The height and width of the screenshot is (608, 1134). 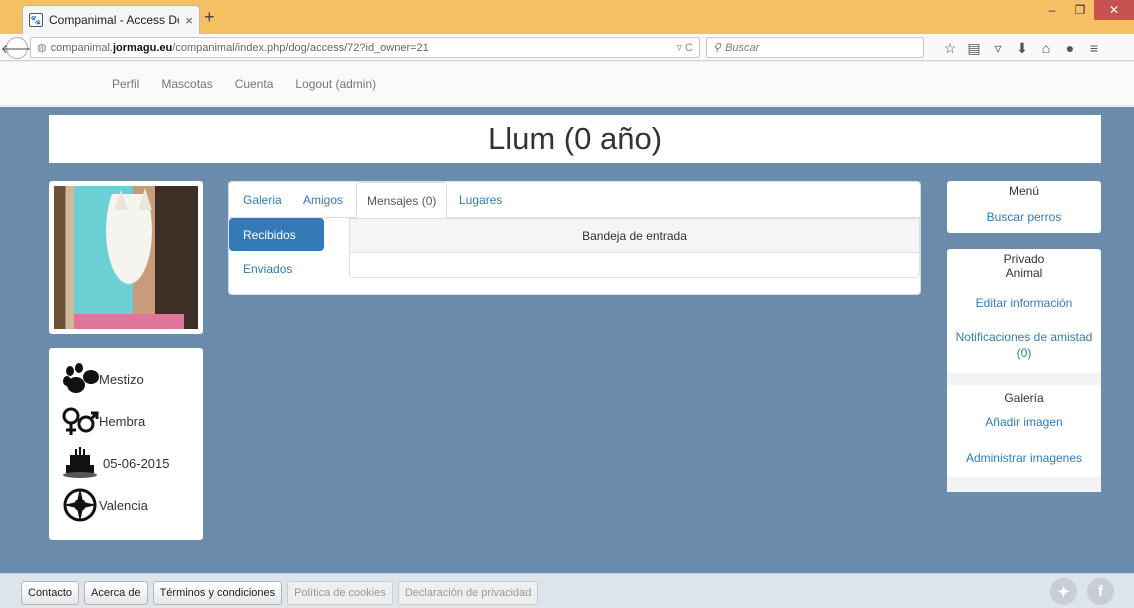 I want to click on add-image-link: Añadir imagen, so click(x=1024, y=422).